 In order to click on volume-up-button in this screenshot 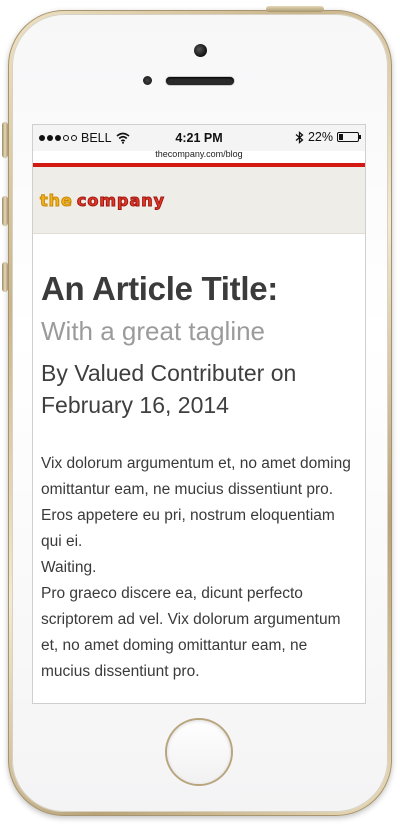, I will do `click(5, 211)`.